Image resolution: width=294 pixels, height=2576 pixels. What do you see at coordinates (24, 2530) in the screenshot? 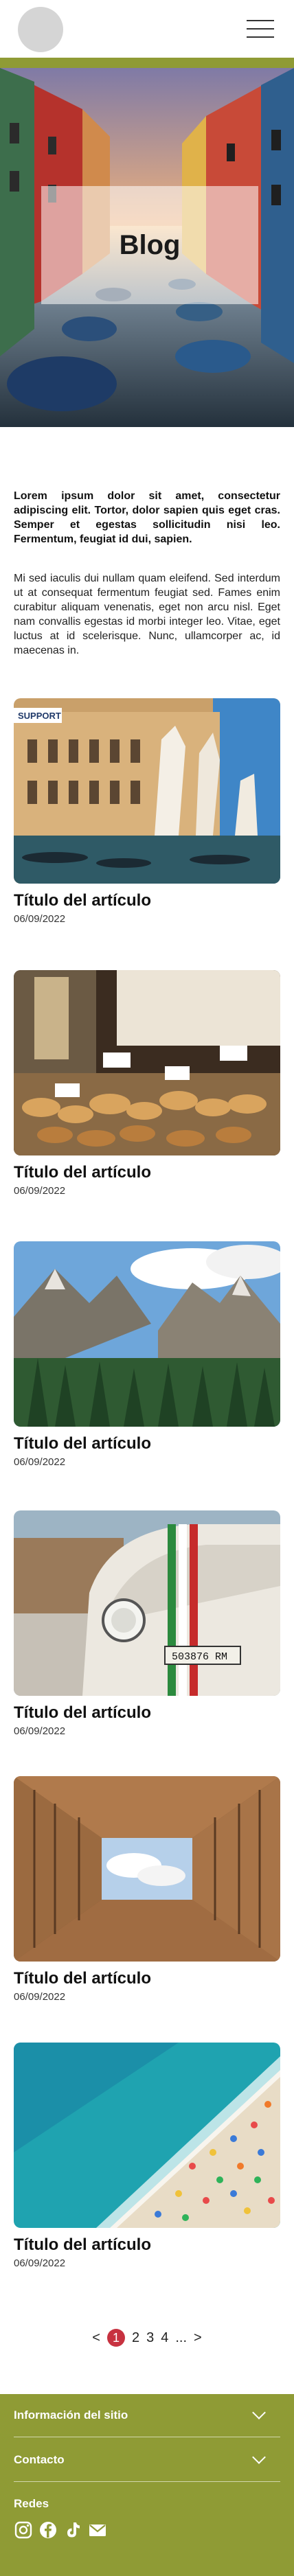
I see `instagram-icon` at bounding box center [24, 2530].